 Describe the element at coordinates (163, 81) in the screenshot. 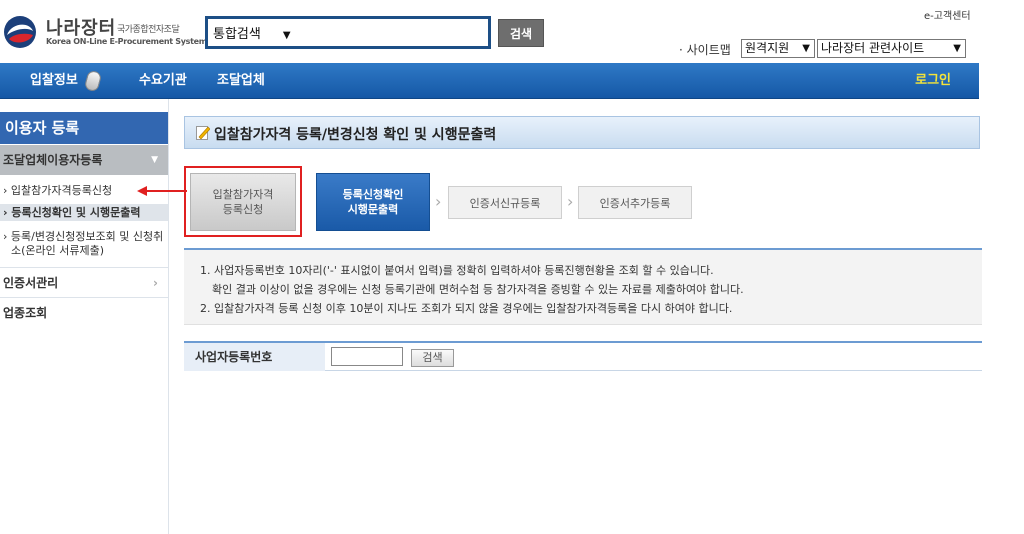

I see `nav-demand-agency: 수요기관` at that location.